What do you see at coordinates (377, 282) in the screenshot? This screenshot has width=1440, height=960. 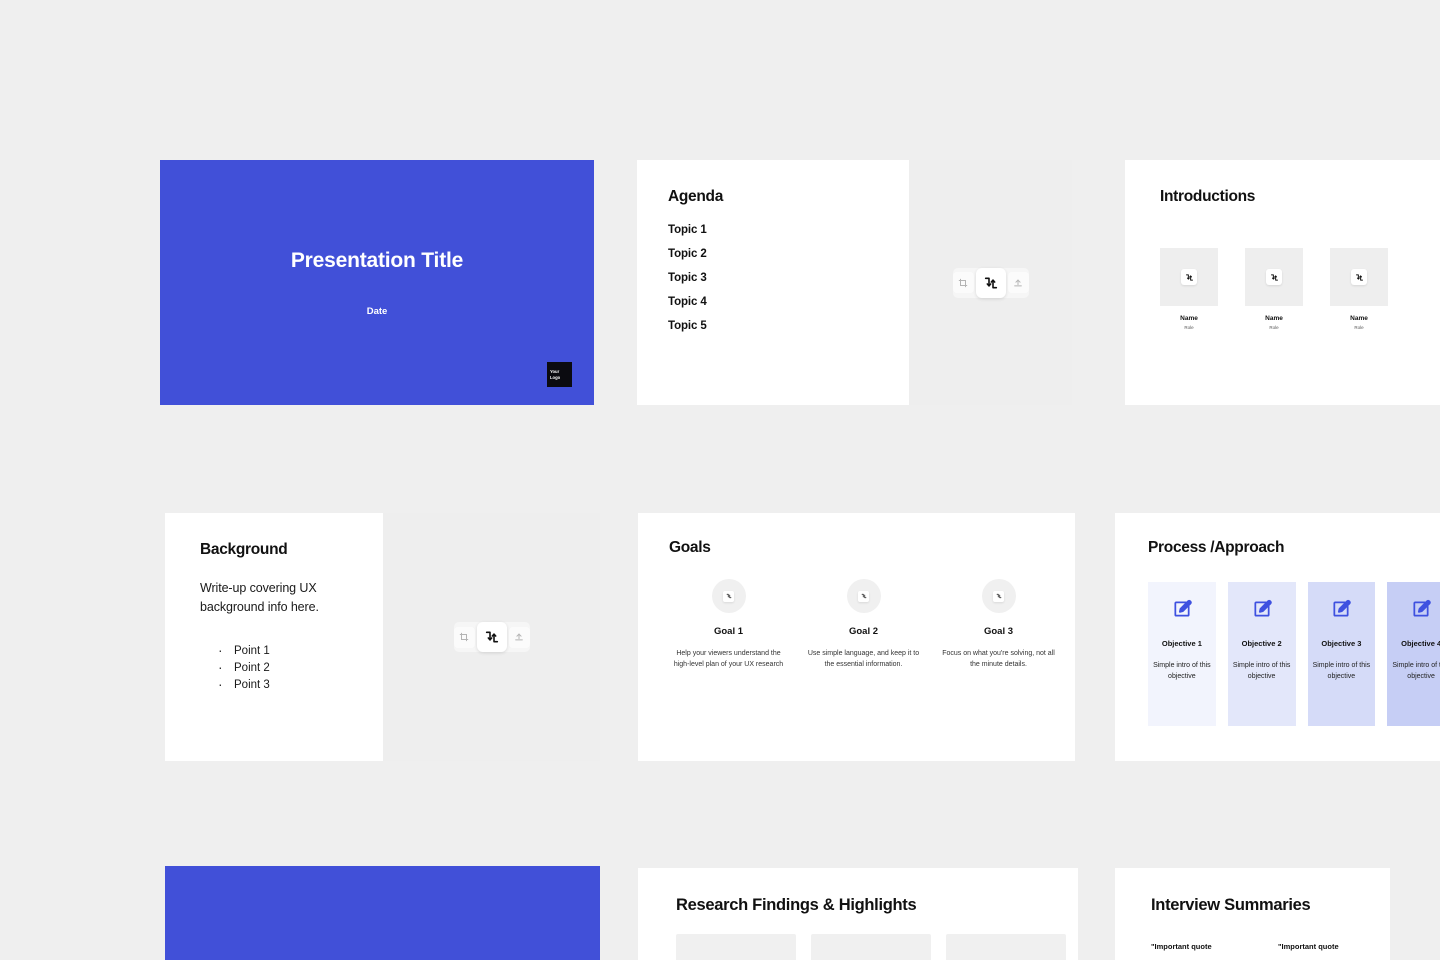 I see `slide-presentation-title: Presentation Title Date Your Logo` at bounding box center [377, 282].